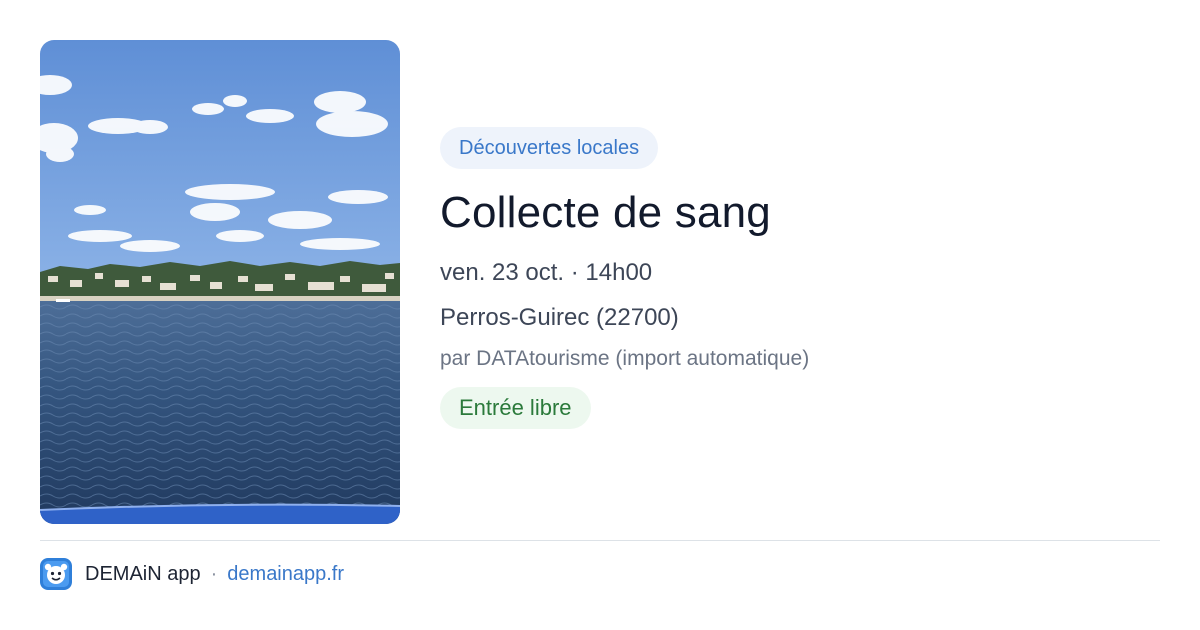 The width and height of the screenshot is (1200, 630). What do you see at coordinates (515, 408) in the screenshot?
I see `price-badge: Entrée libre` at bounding box center [515, 408].